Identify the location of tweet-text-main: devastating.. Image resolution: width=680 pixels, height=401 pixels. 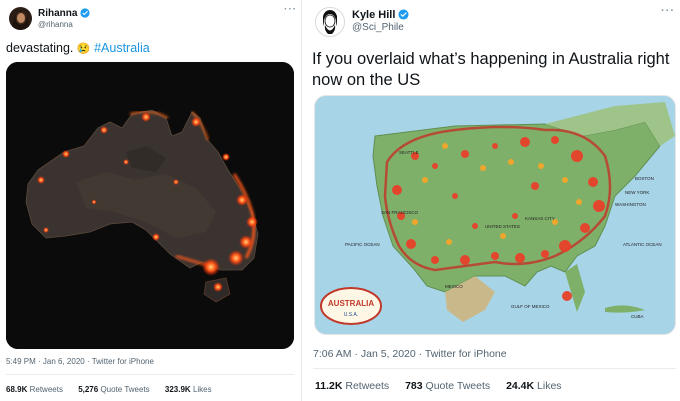
(40, 48).